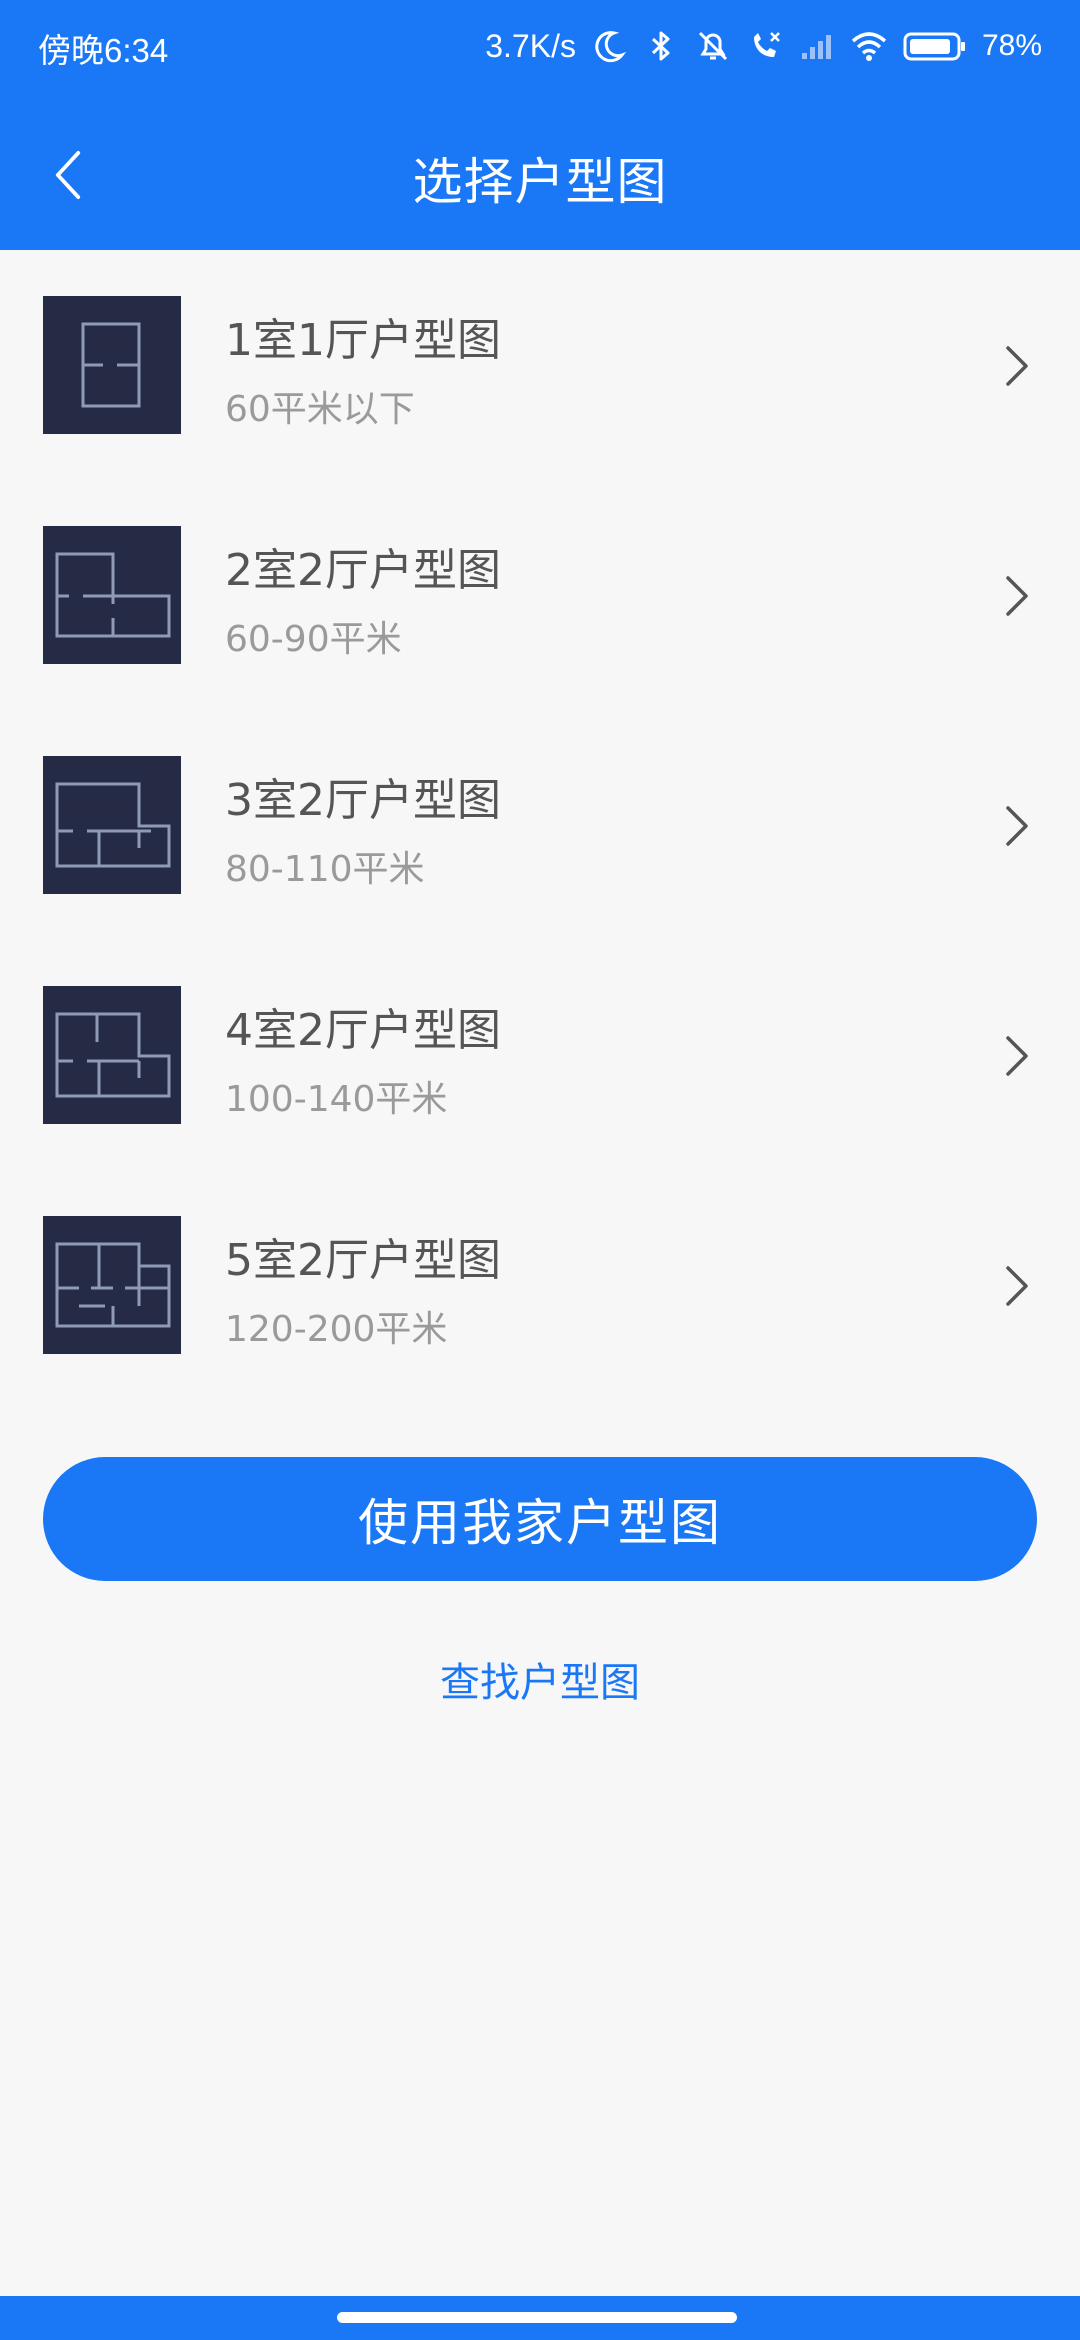 The height and width of the screenshot is (2340, 1080). What do you see at coordinates (609, 46) in the screenshot?
I see `moon-icon` at bounding box center [609, 46].